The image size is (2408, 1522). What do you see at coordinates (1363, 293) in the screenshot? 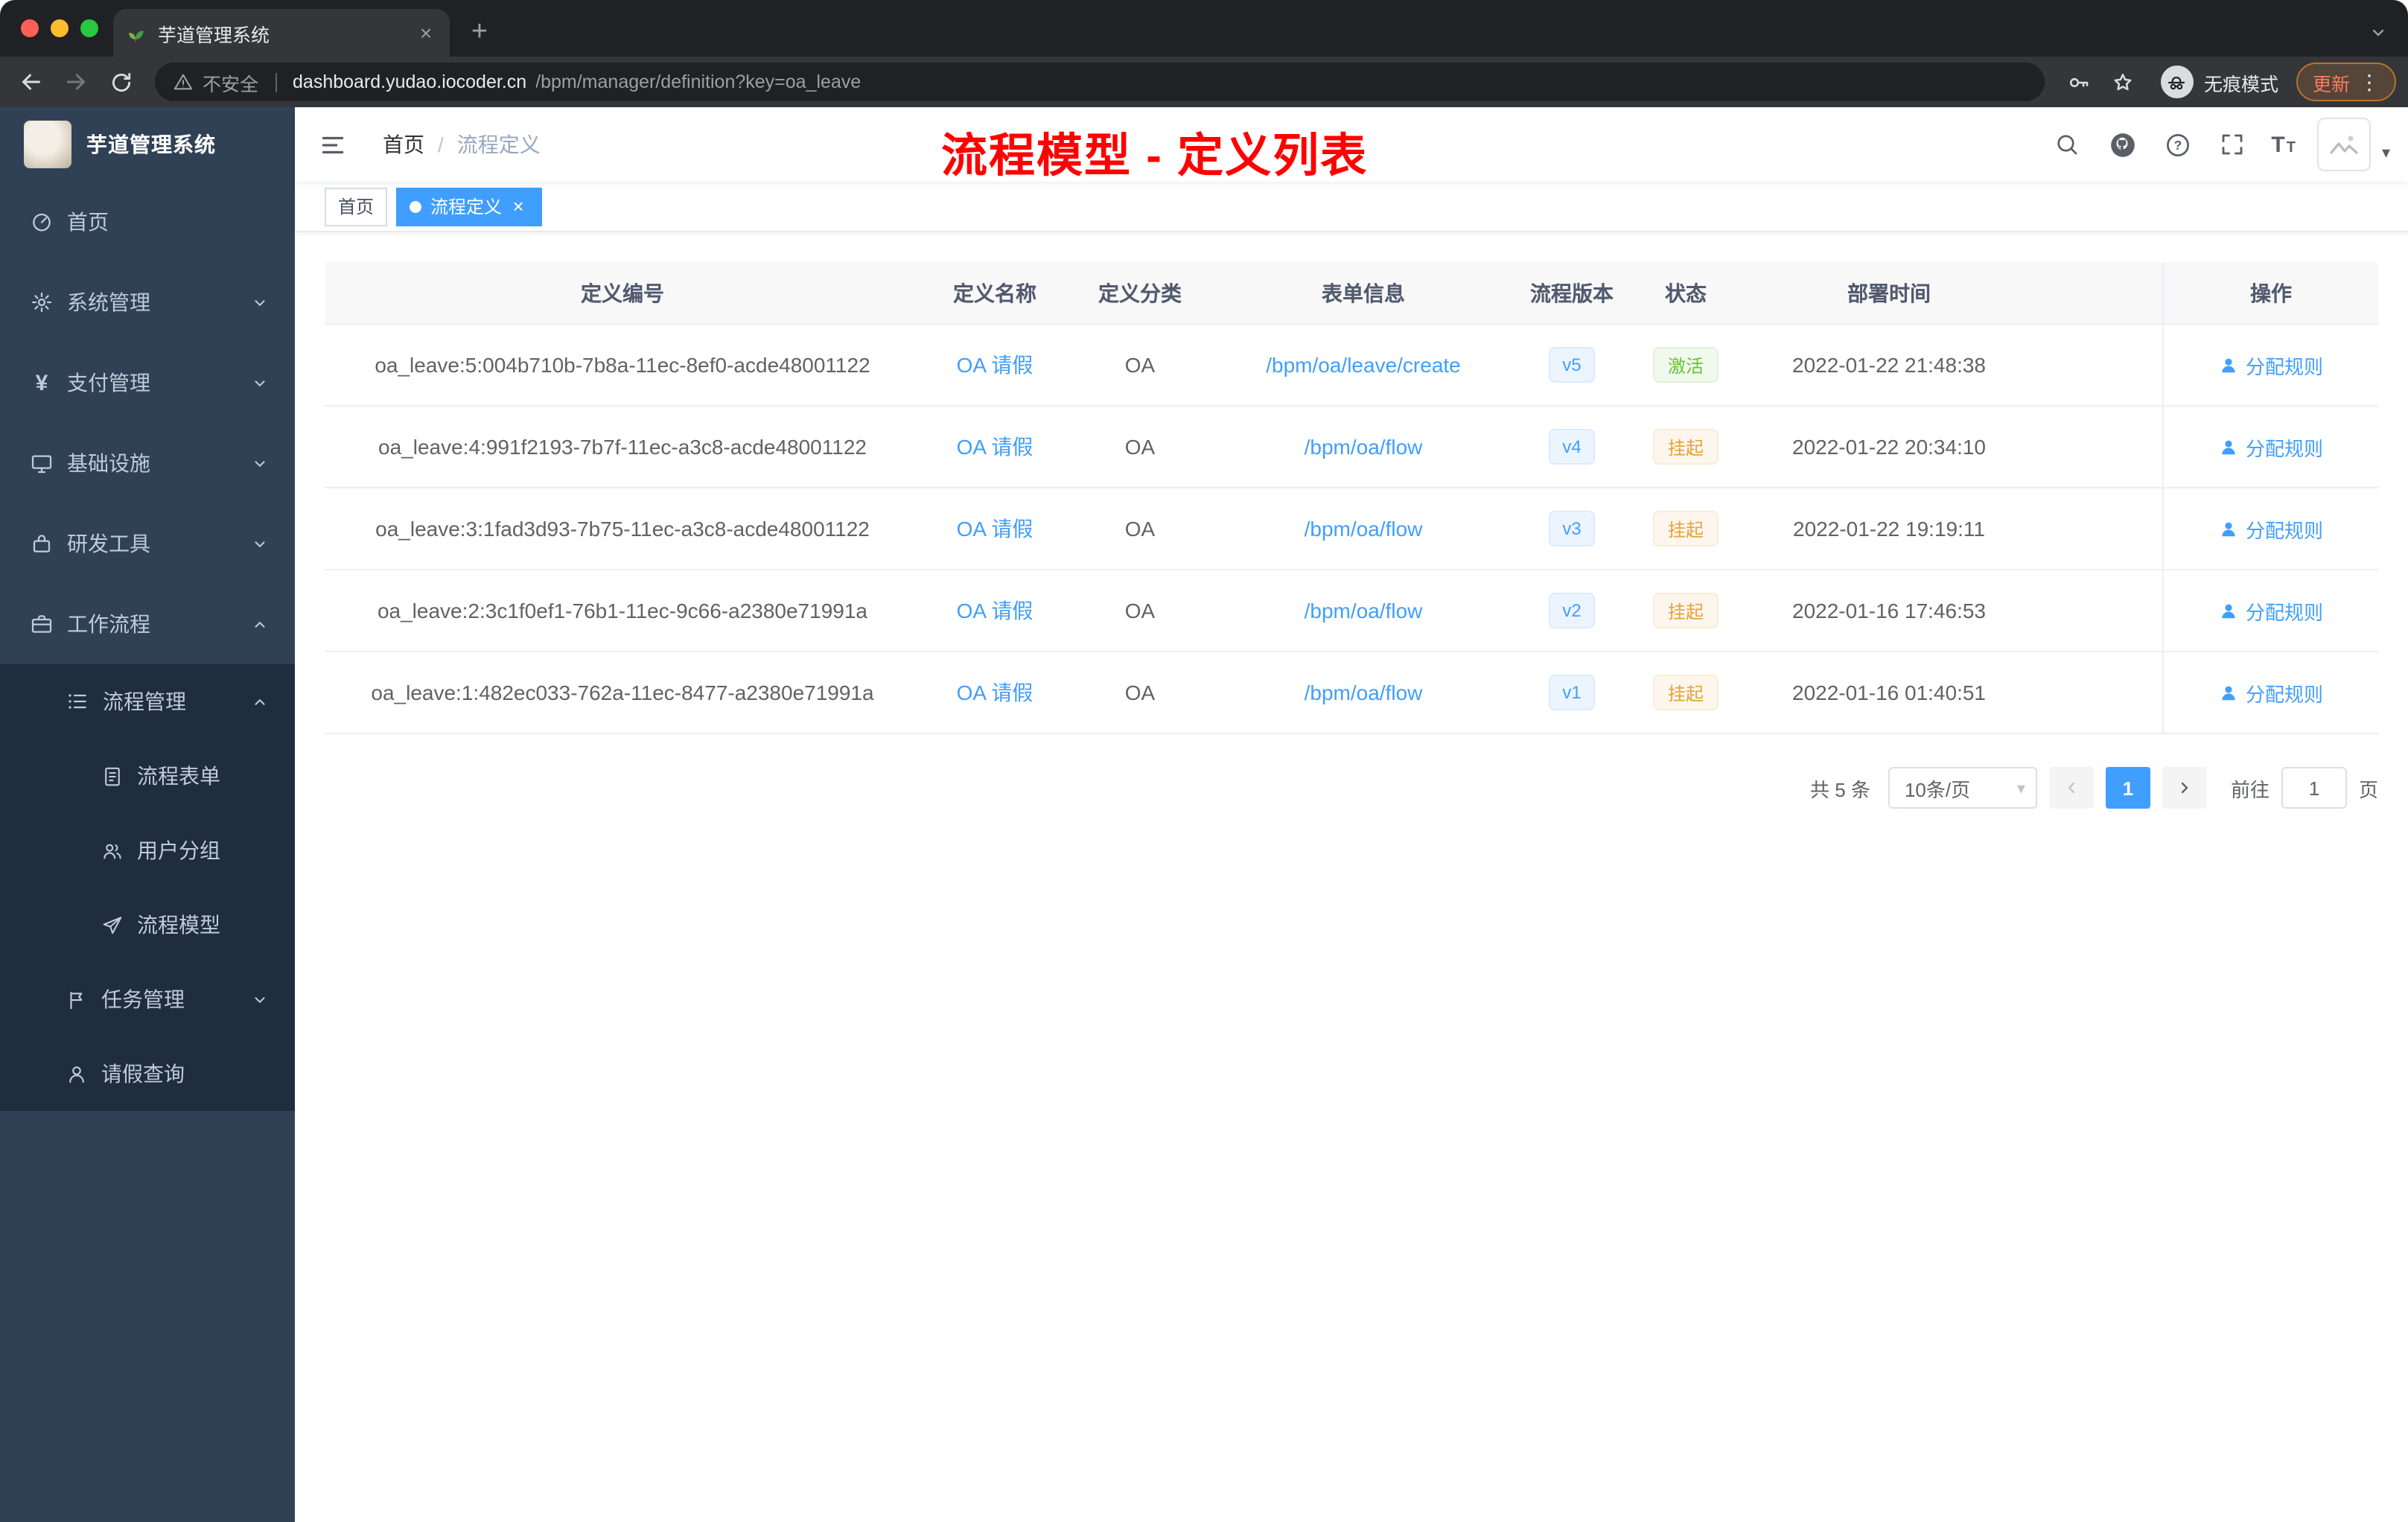
I see `column-header: 表单信息` at bounding box center [1363, 293].